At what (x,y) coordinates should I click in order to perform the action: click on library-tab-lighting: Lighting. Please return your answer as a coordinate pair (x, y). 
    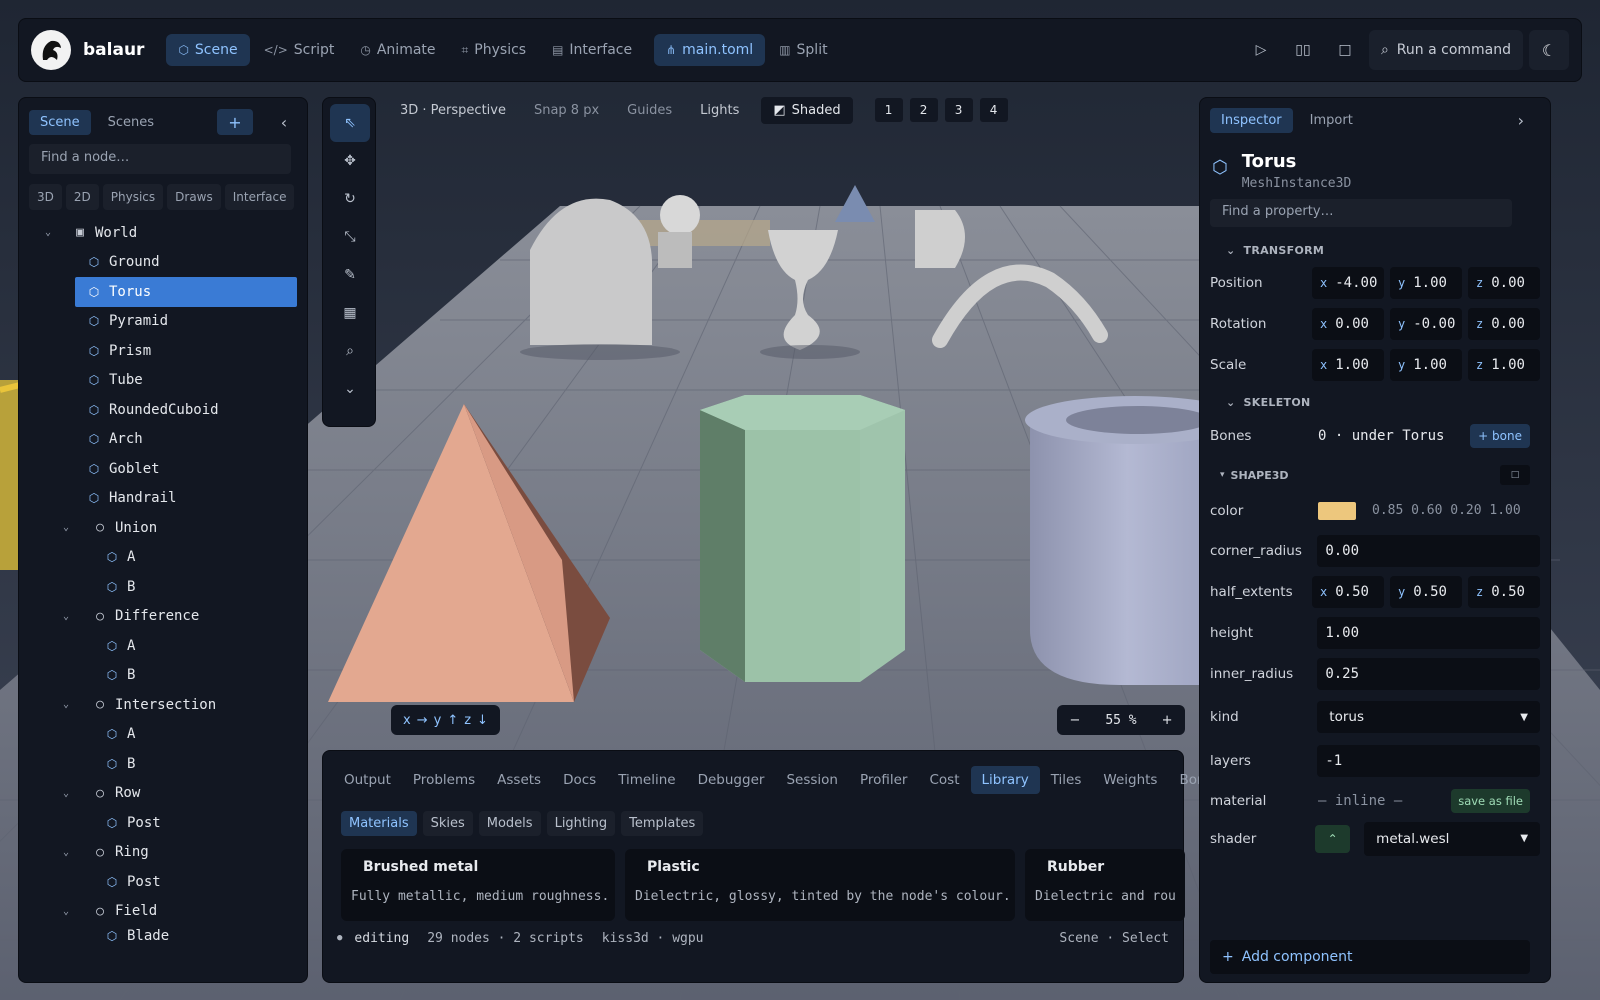
    Looking at the image, I should click on (581, 823).